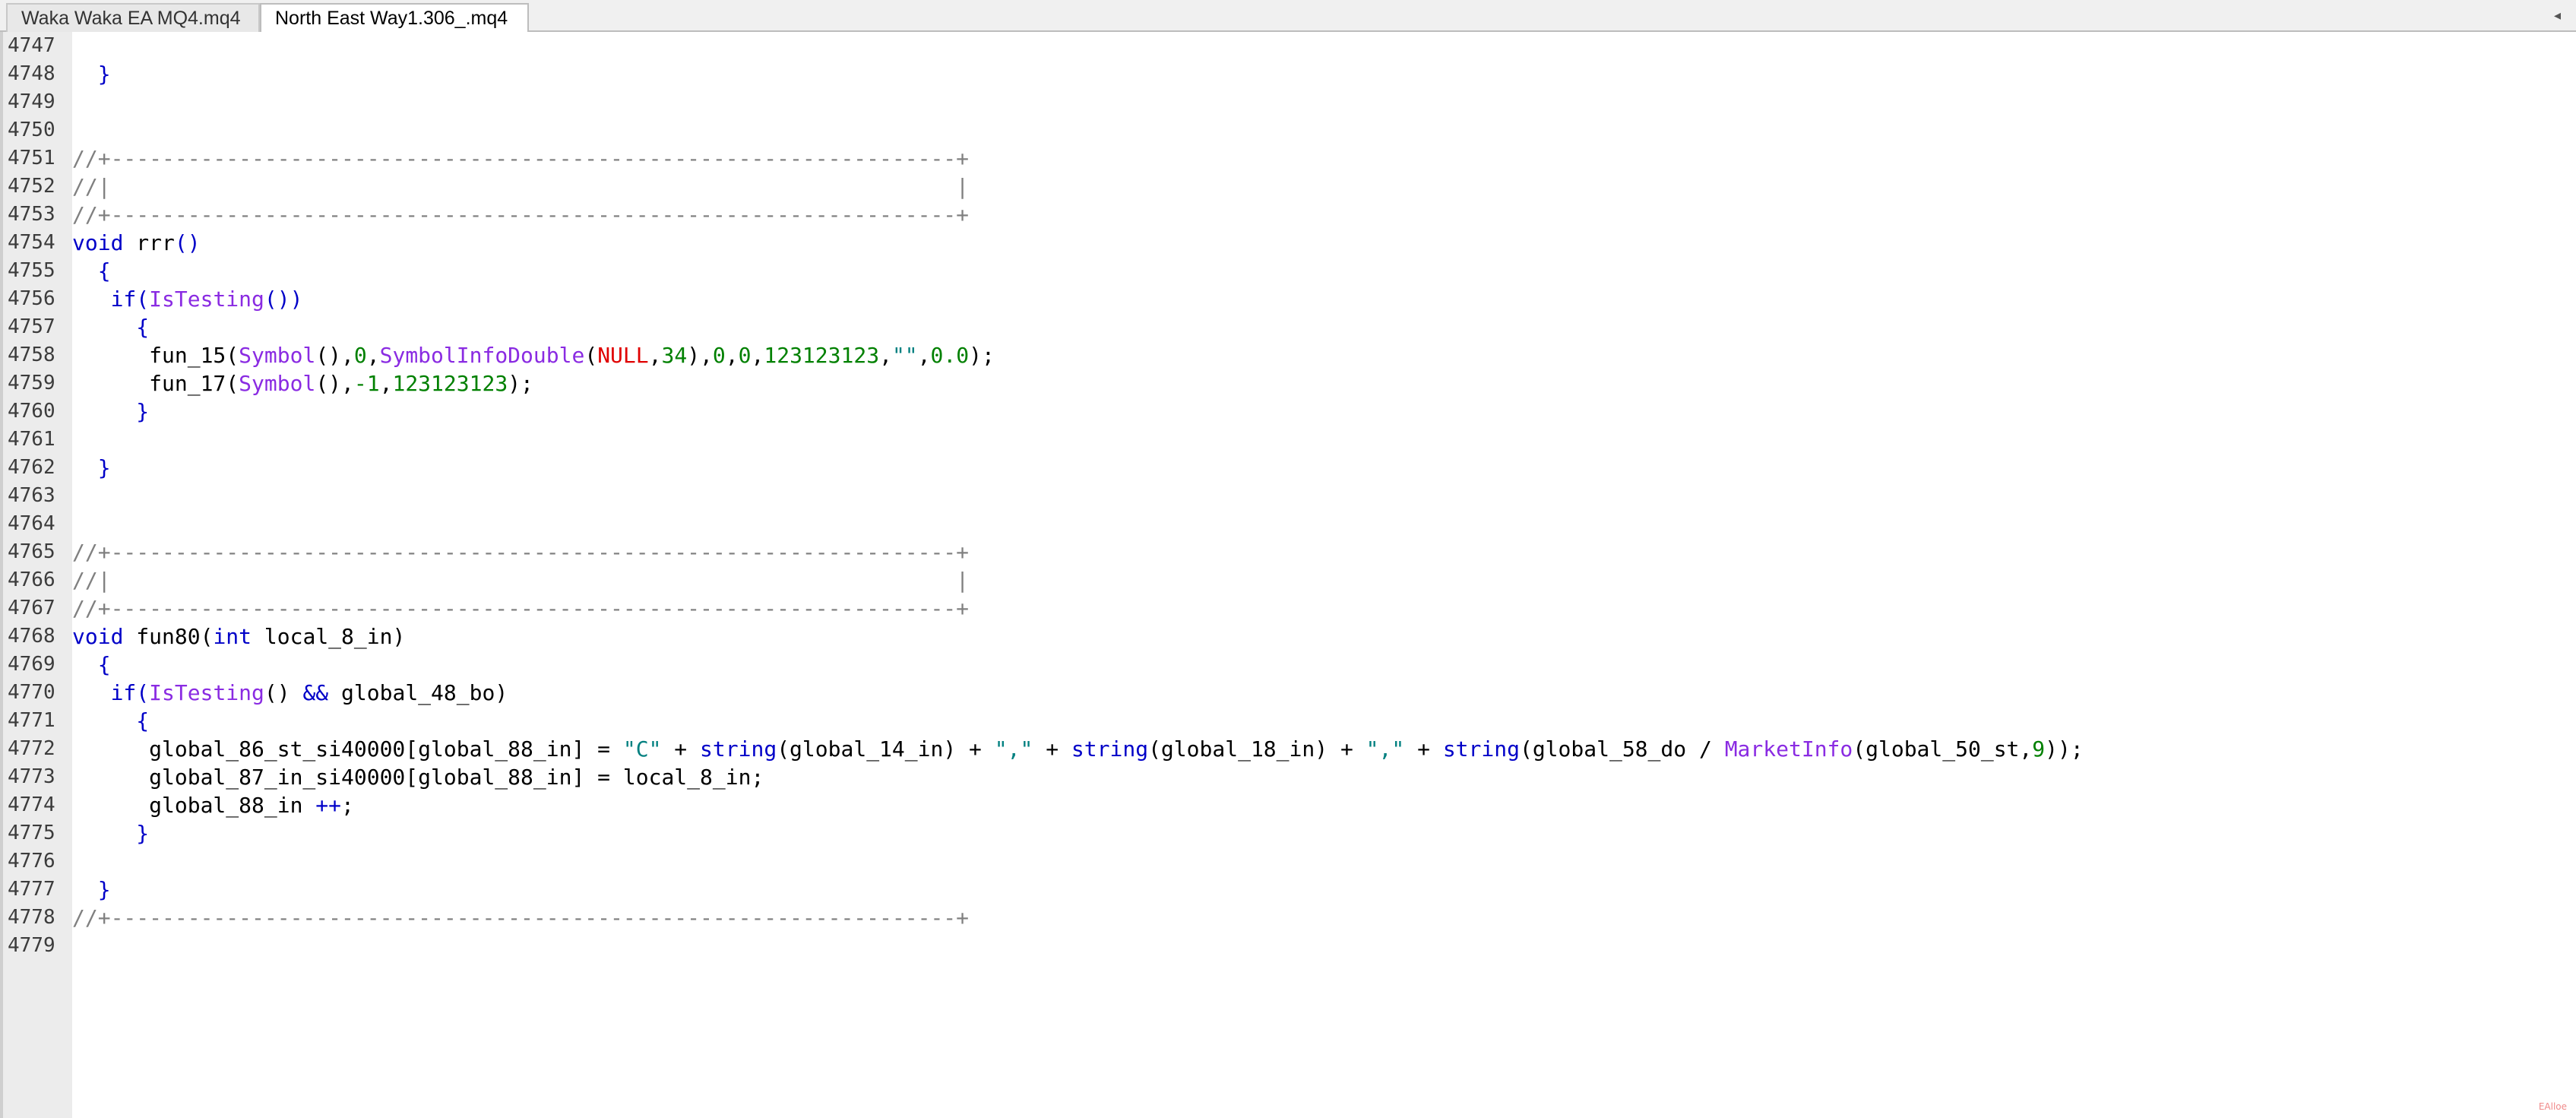 This screenshot has height=1118, width=2576. Describe the element at coordinates (1288, 636) in the screenshot. I see `code-line: 4768 void fun80(int local_8_in)` at that location.